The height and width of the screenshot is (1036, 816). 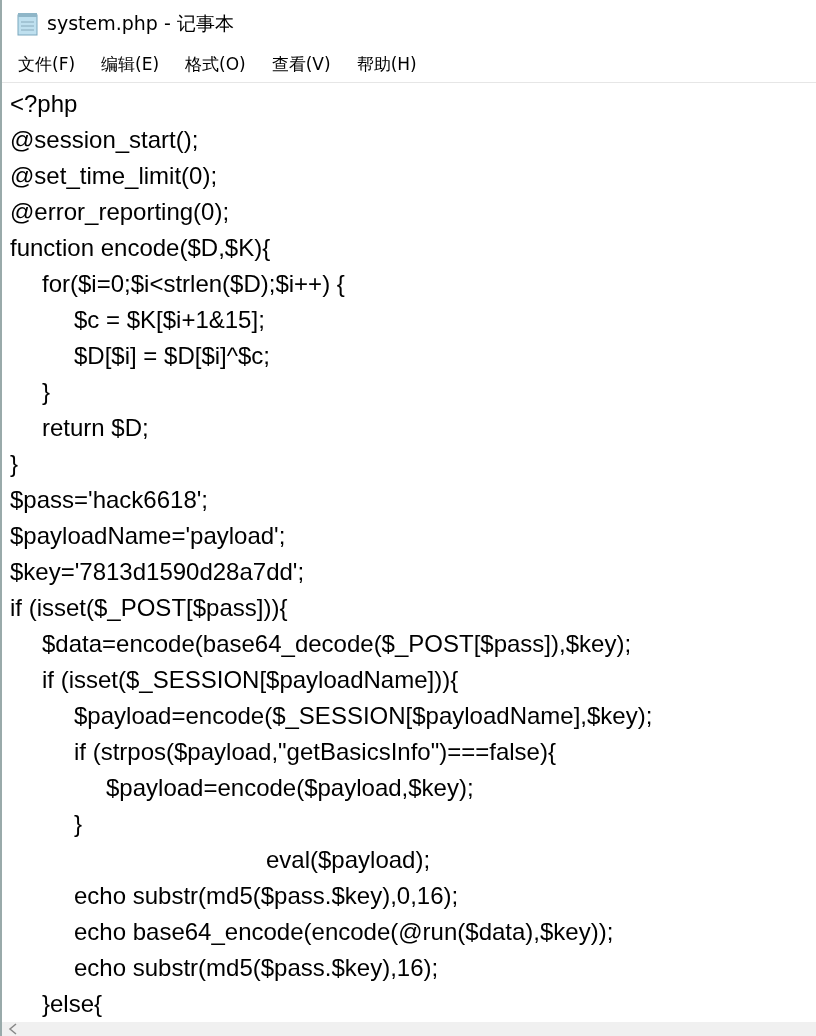 I want to click on notepad-icon, so click(x=28, y=23).